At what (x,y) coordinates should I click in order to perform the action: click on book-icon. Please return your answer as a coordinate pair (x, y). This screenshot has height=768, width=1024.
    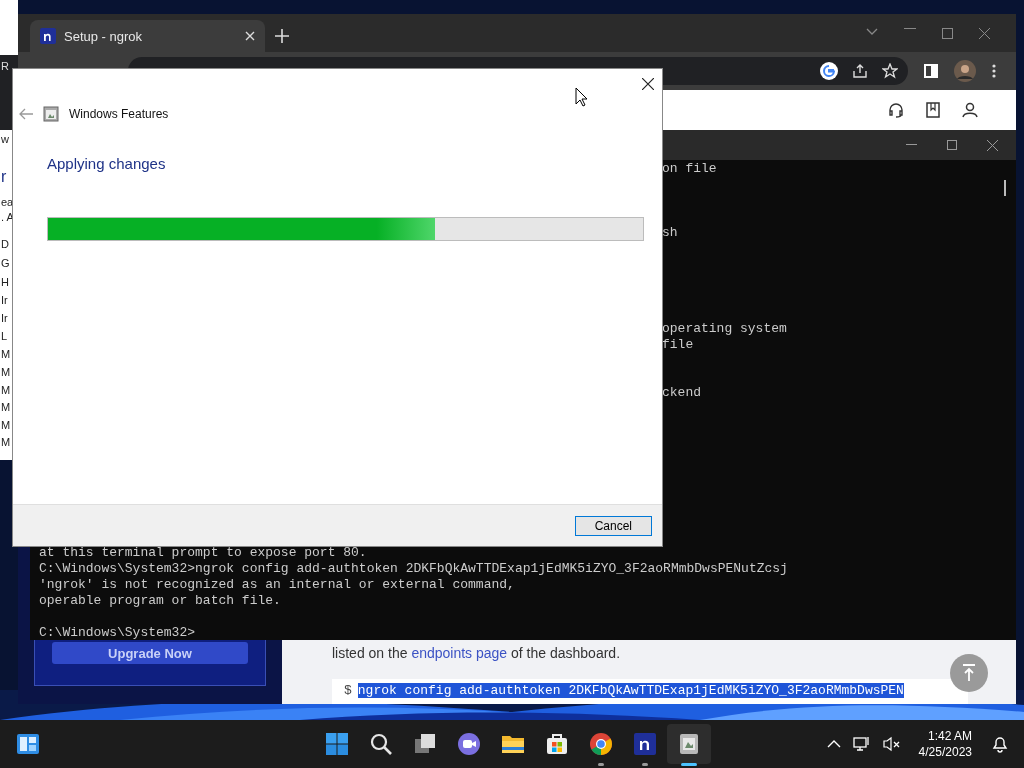
    Looking at the image, I should click on (933, 110).